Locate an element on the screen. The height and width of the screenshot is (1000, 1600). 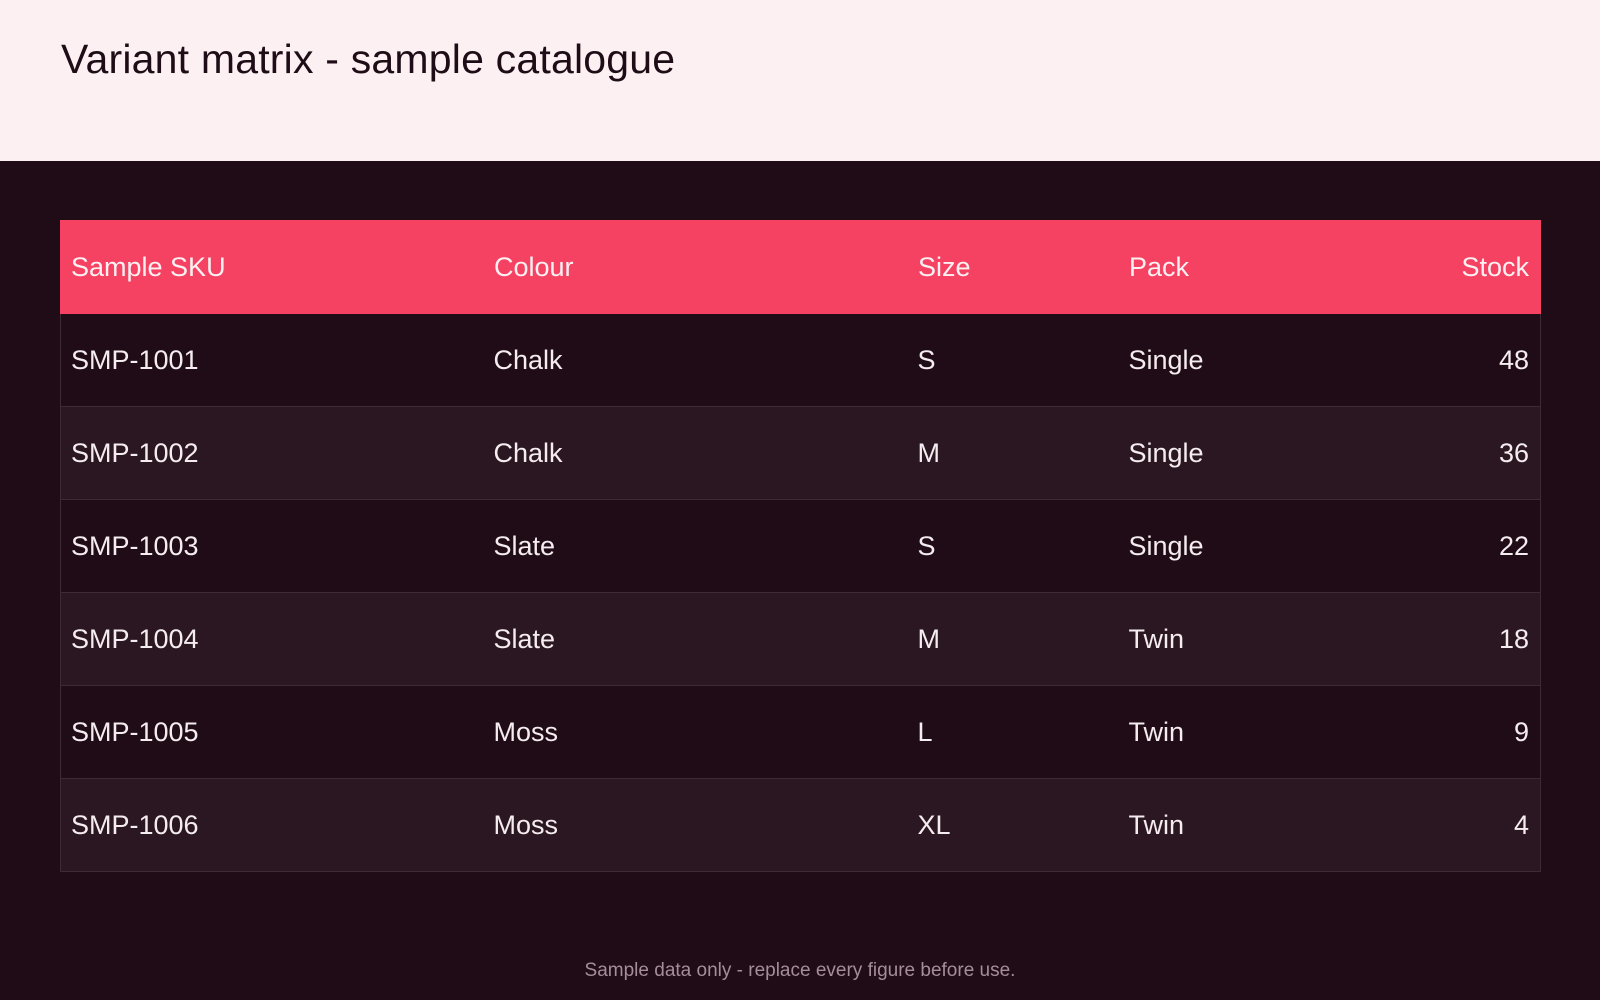
column-header-pack: Pack is located at coordinates (1224, 267).